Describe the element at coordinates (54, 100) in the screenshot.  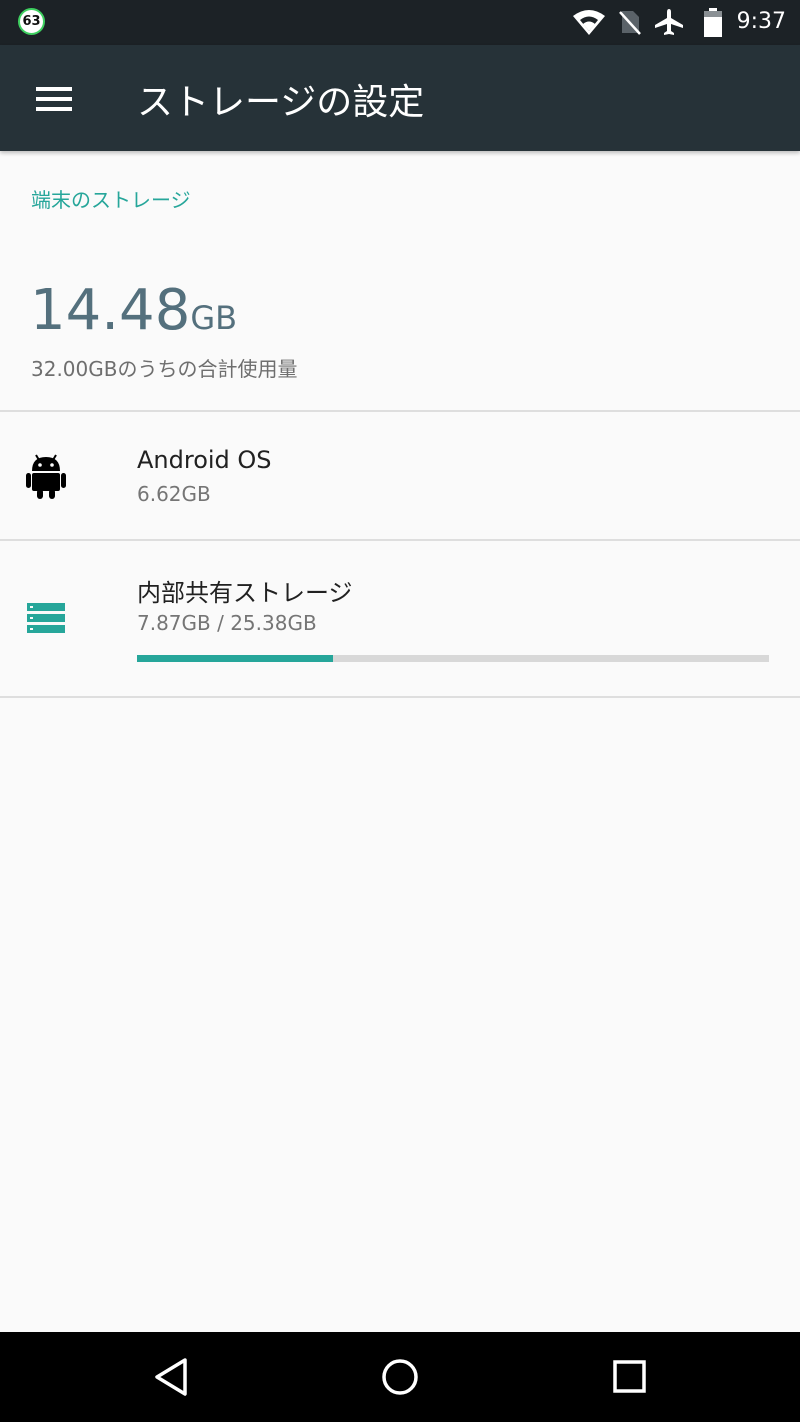
I see `menu-icon` at that location.